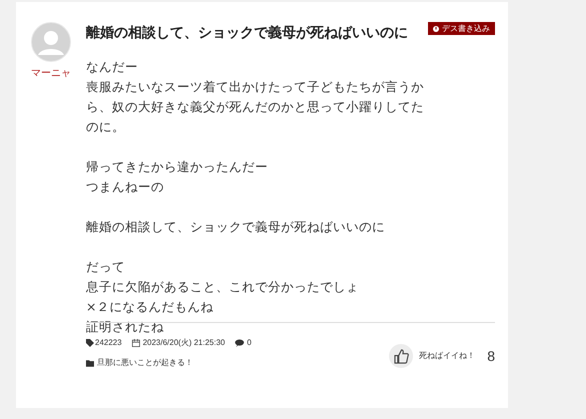 The width and height of the screenshot is (586, 419). What do you see at coordinates (51, 42) in the screenshot?
I see `avatar-icon` at bounding box center [51, 42].